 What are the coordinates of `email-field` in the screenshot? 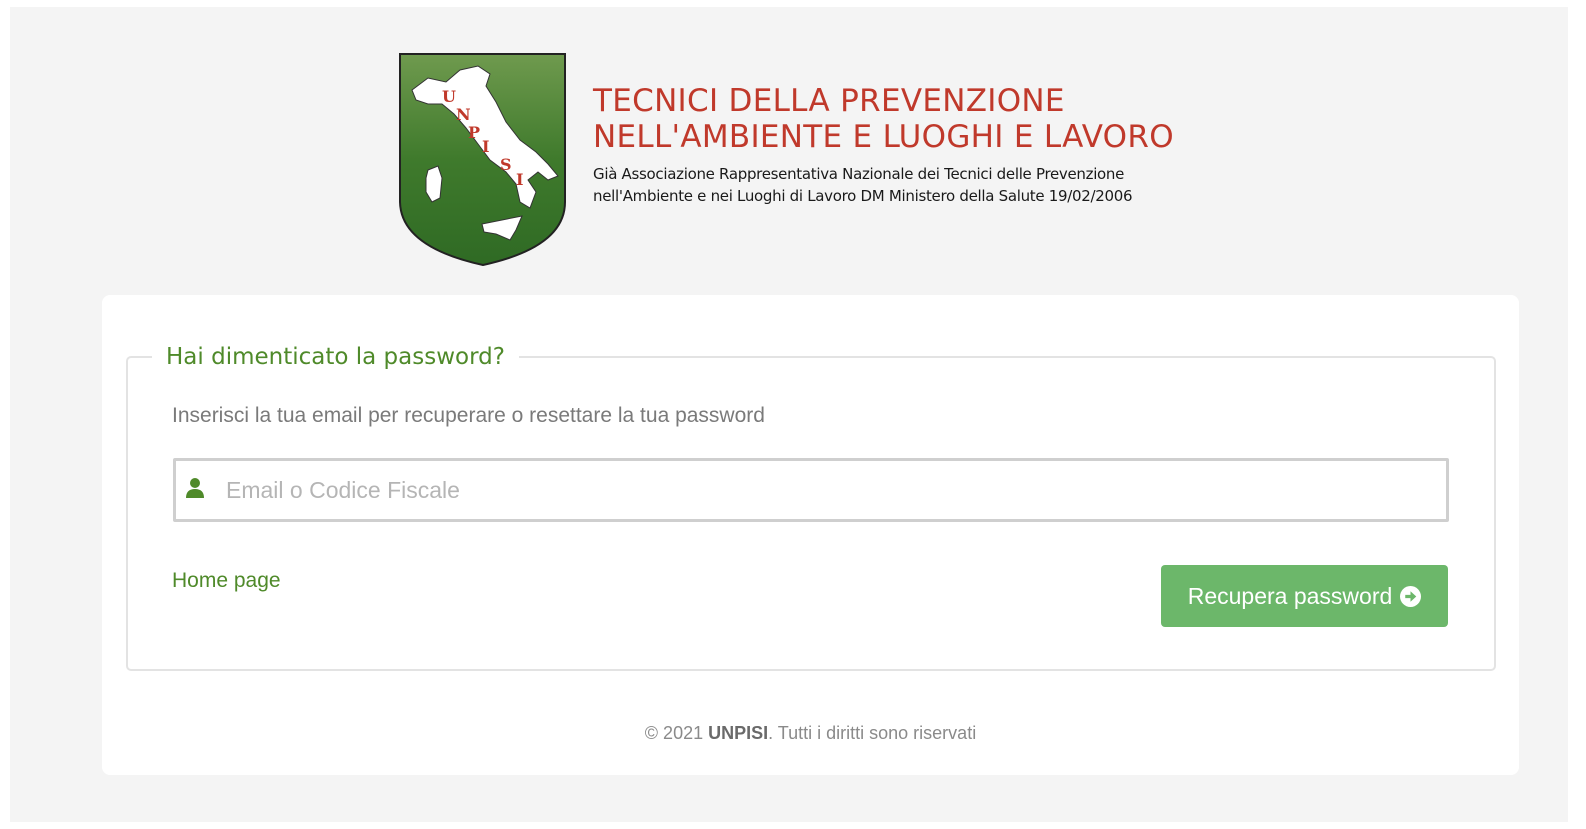 It's located at (826, 490).